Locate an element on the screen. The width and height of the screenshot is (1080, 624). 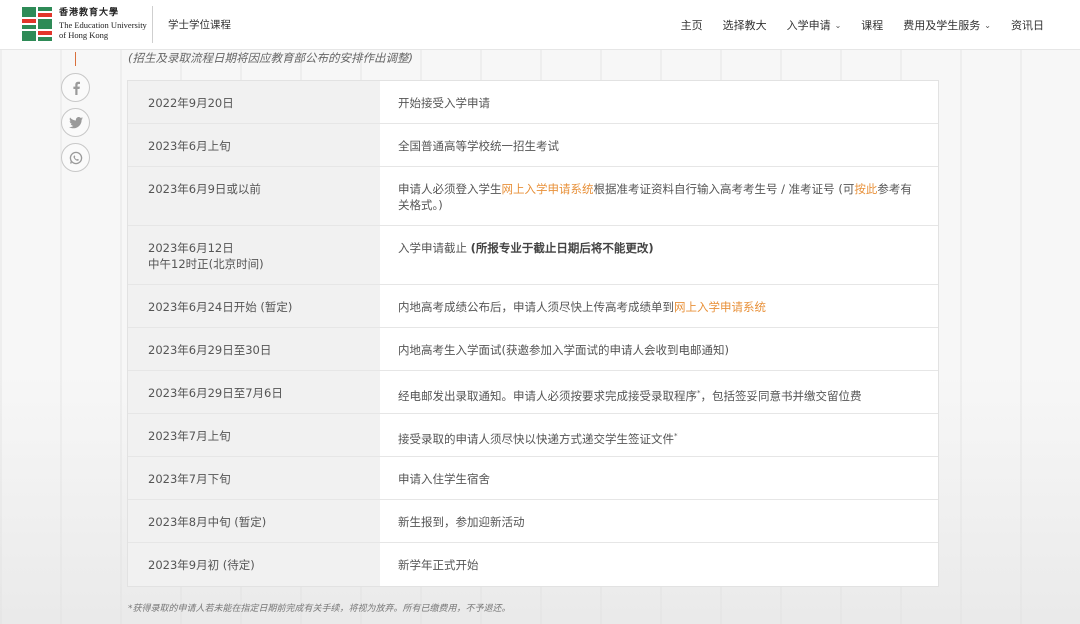
table-row: 2022年9月20日 开始接受入学申请 is located at coordinates (533, 102).